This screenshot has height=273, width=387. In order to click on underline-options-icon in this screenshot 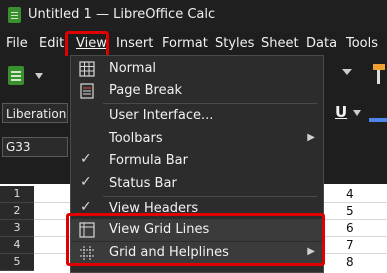, I will do `click(357, 113)`.